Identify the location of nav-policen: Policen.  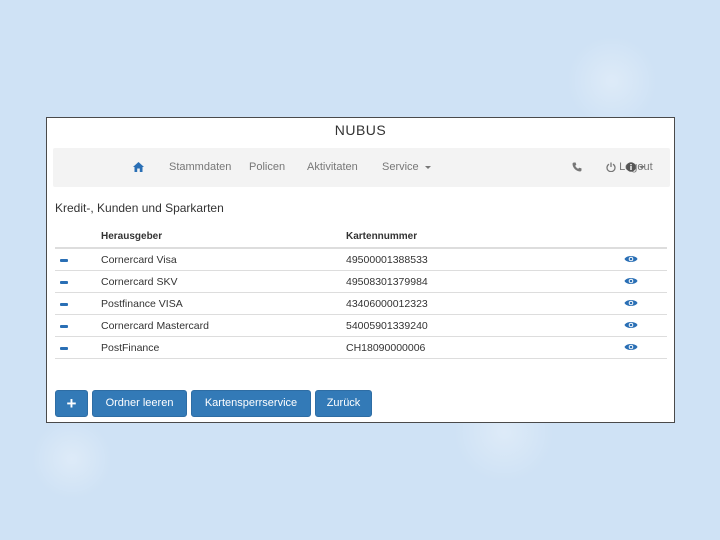
(267, 167).